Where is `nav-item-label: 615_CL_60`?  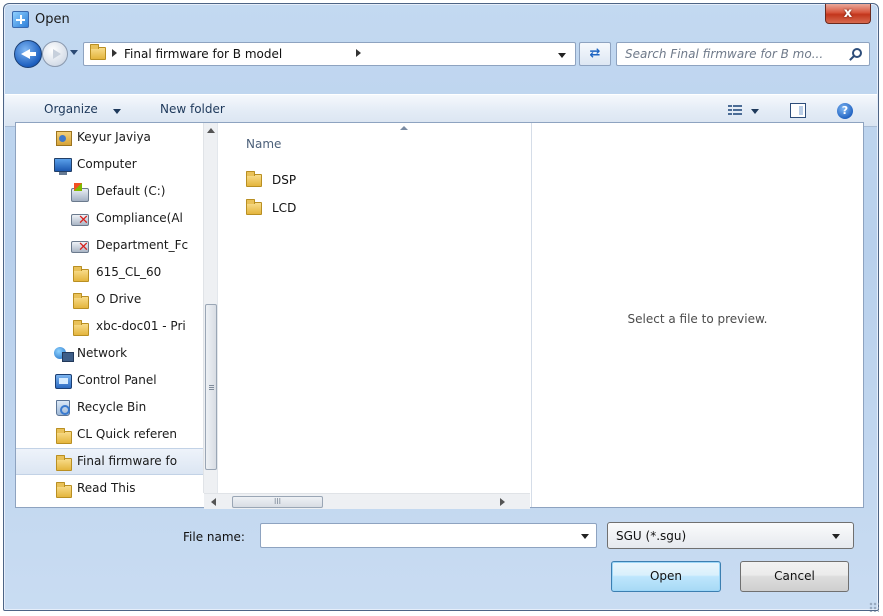
nav-item-label: 615_CL_60 is located at coordinates (129, 272).